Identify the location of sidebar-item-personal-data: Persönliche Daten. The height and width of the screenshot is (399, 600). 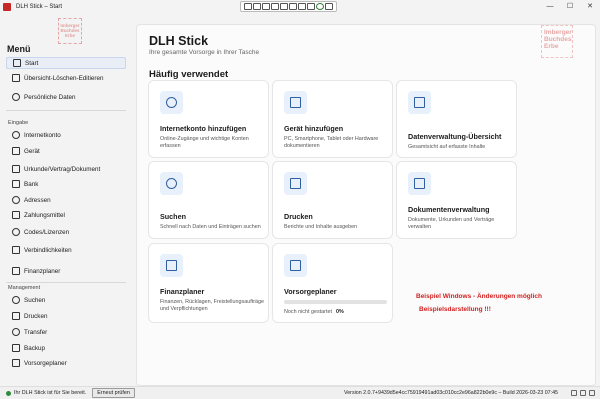
(66, 97).